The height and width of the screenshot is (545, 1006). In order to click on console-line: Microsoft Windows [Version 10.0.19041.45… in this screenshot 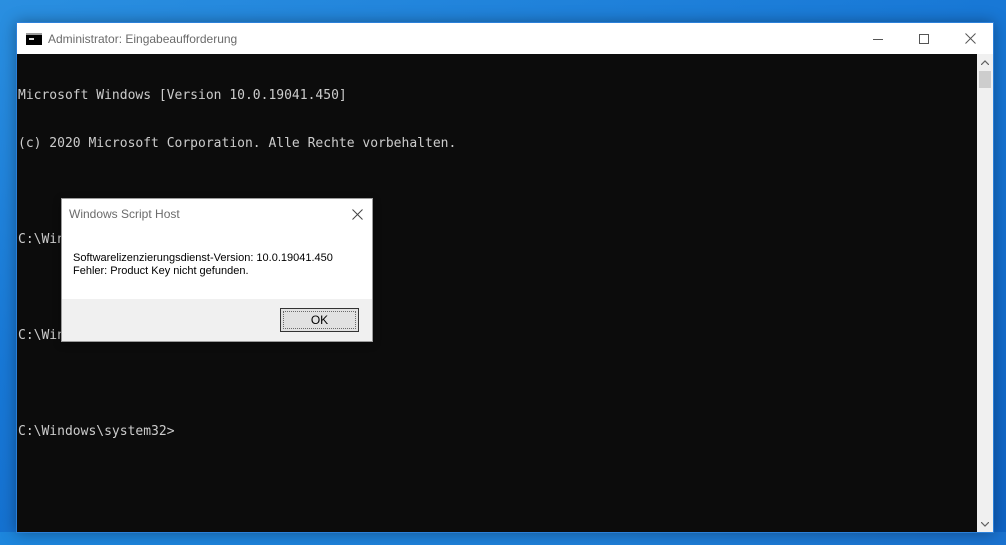, I will do `click(182, 95)`.